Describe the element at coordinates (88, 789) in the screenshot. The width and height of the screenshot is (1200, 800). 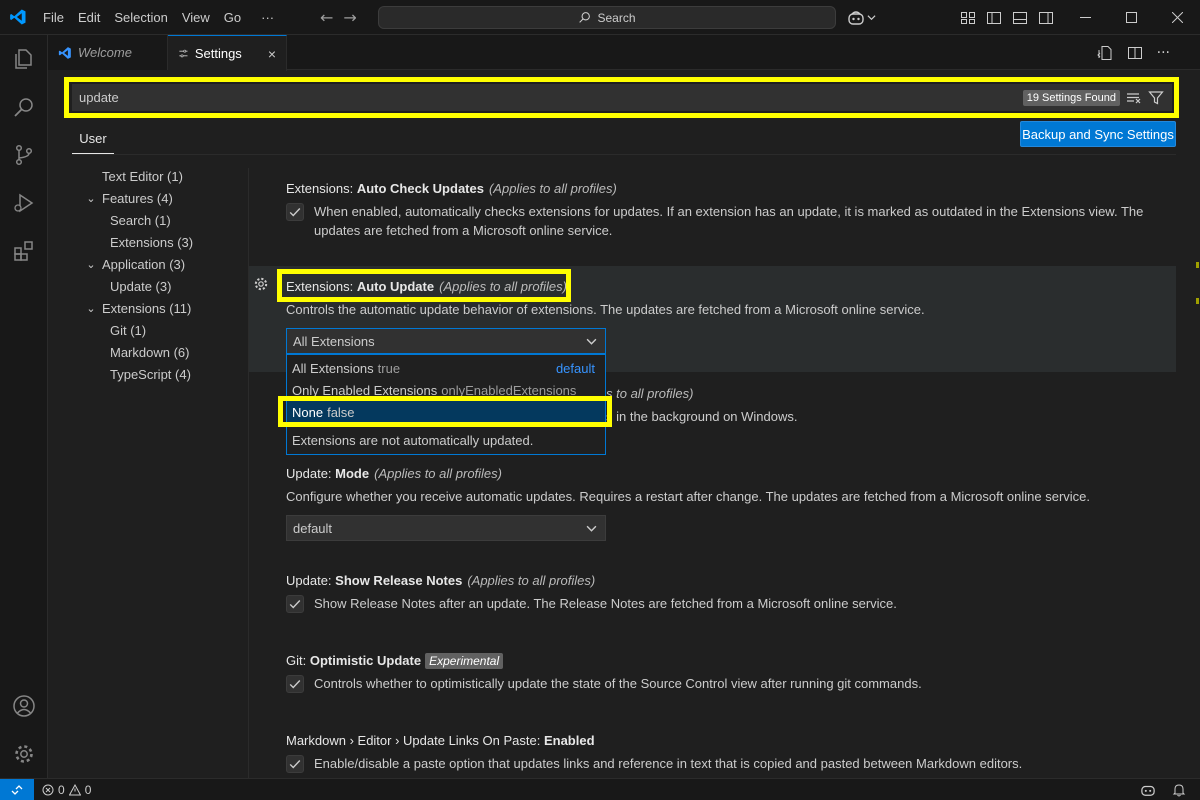
I see `warning-count: 0` at that location.